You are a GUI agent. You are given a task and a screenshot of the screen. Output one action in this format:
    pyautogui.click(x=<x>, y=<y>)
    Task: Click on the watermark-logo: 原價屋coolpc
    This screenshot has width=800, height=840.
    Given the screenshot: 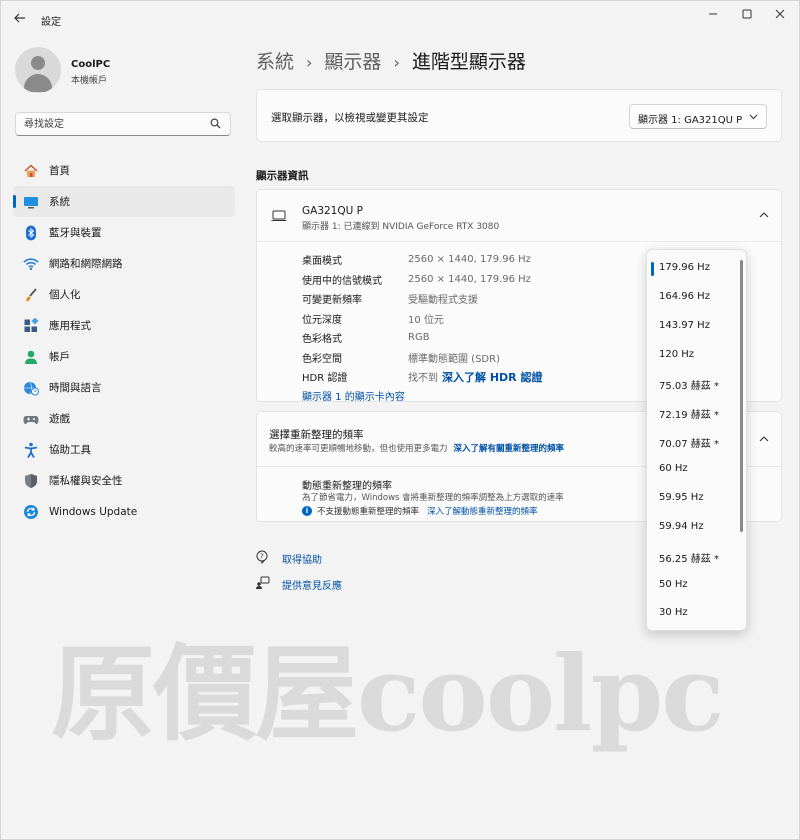 What is the action you would take?
    pyautogui.click(x=388, y=693)
    